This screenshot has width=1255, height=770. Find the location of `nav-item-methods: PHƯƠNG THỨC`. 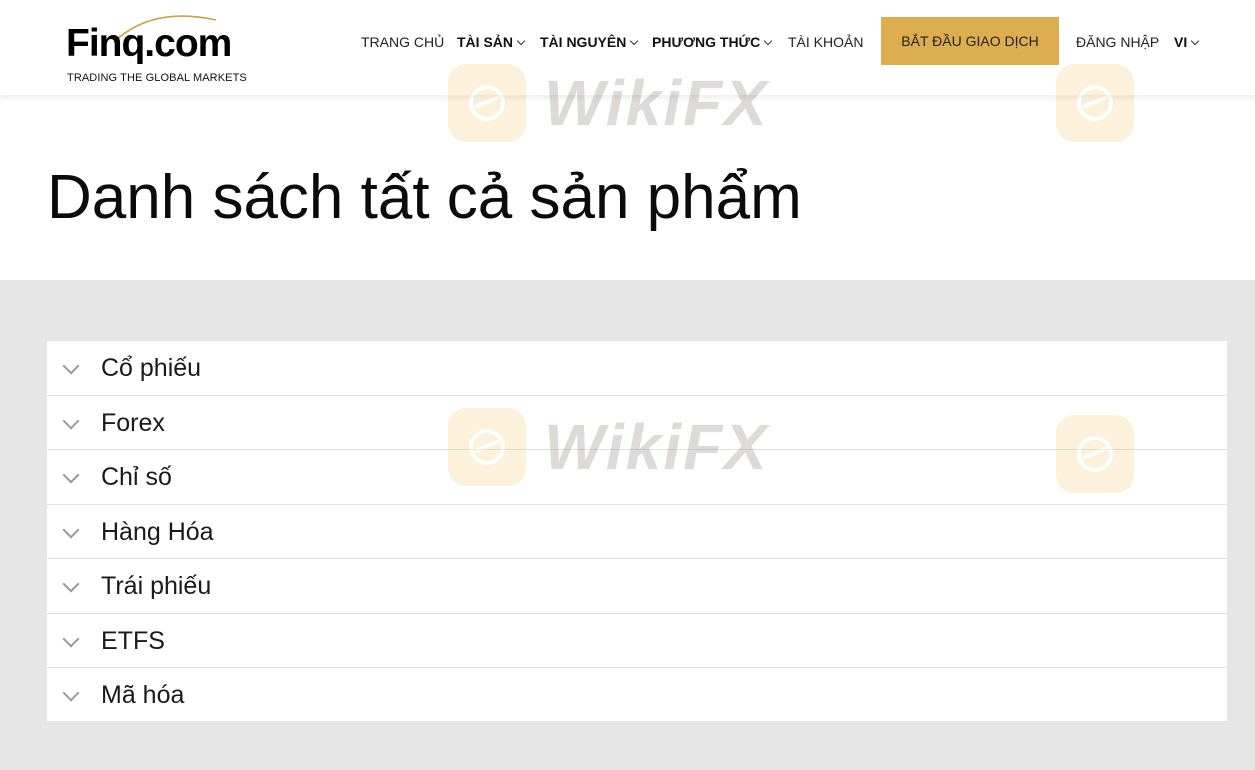

nav-item-methods: PHƯƠNG THỨC is located at coordinates (712, 42).